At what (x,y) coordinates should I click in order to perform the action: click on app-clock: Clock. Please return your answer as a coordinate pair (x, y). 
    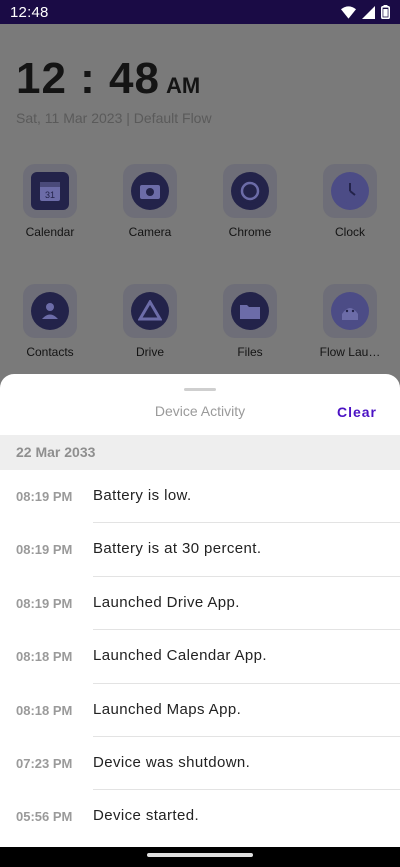
    Looking at the image, I should click on (350, 201).